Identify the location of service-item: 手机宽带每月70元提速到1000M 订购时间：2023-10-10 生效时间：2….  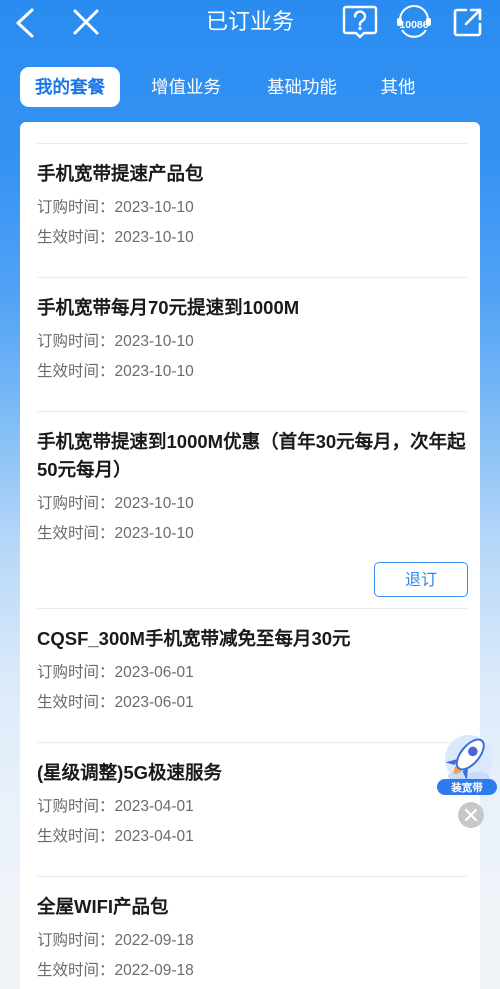
(252, 344).